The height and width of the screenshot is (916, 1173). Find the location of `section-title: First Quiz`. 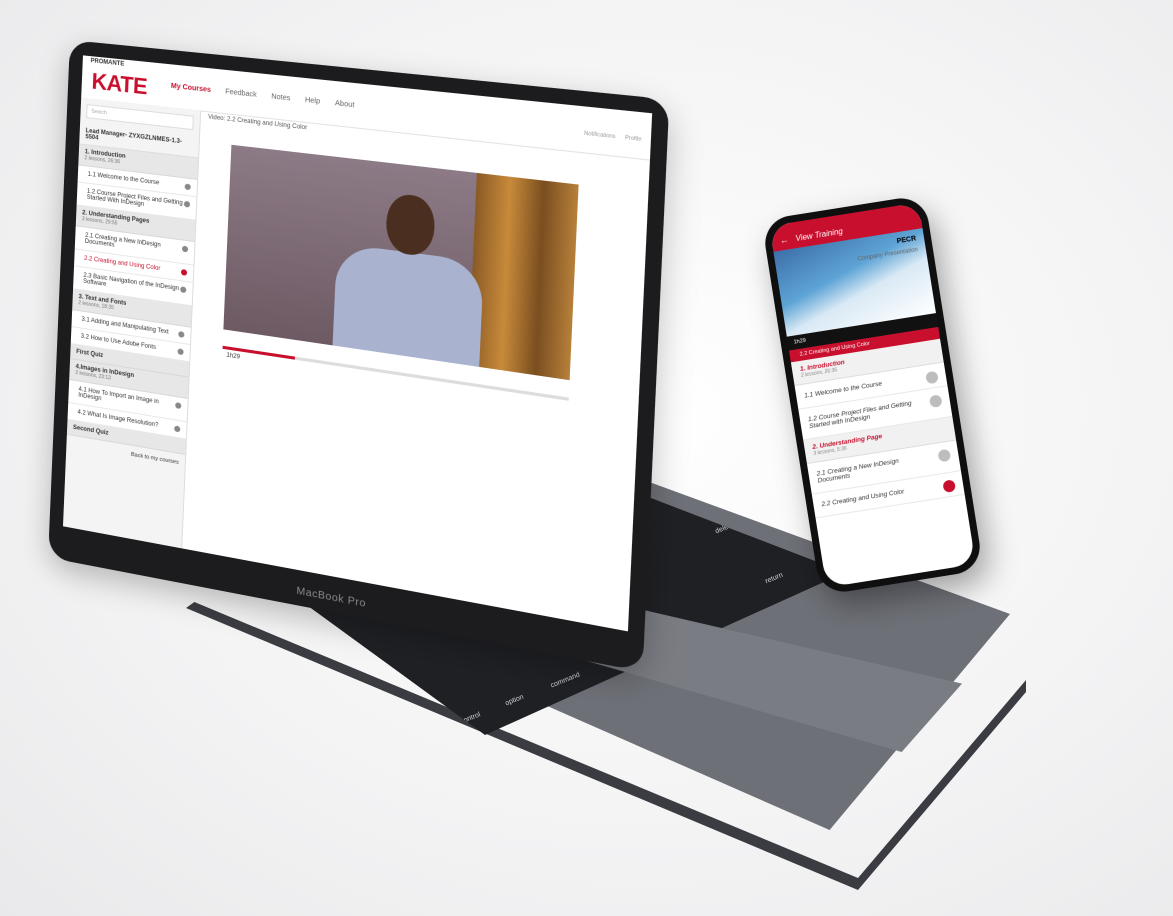

section-title: First Quiz is located at coordinates (90, 354).